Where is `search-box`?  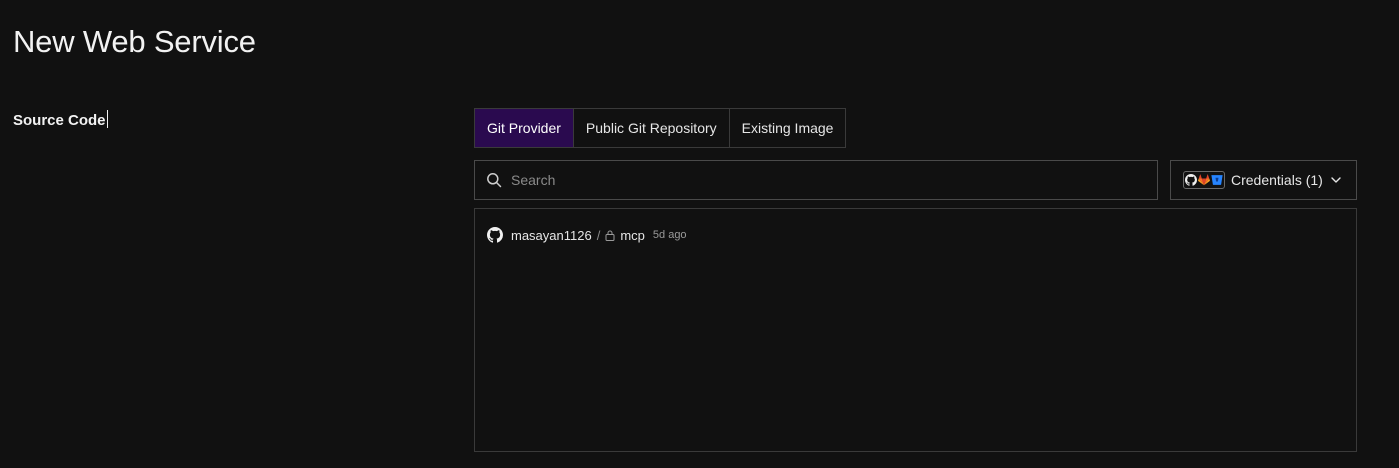
search-box is located at coordinates (816, 180).